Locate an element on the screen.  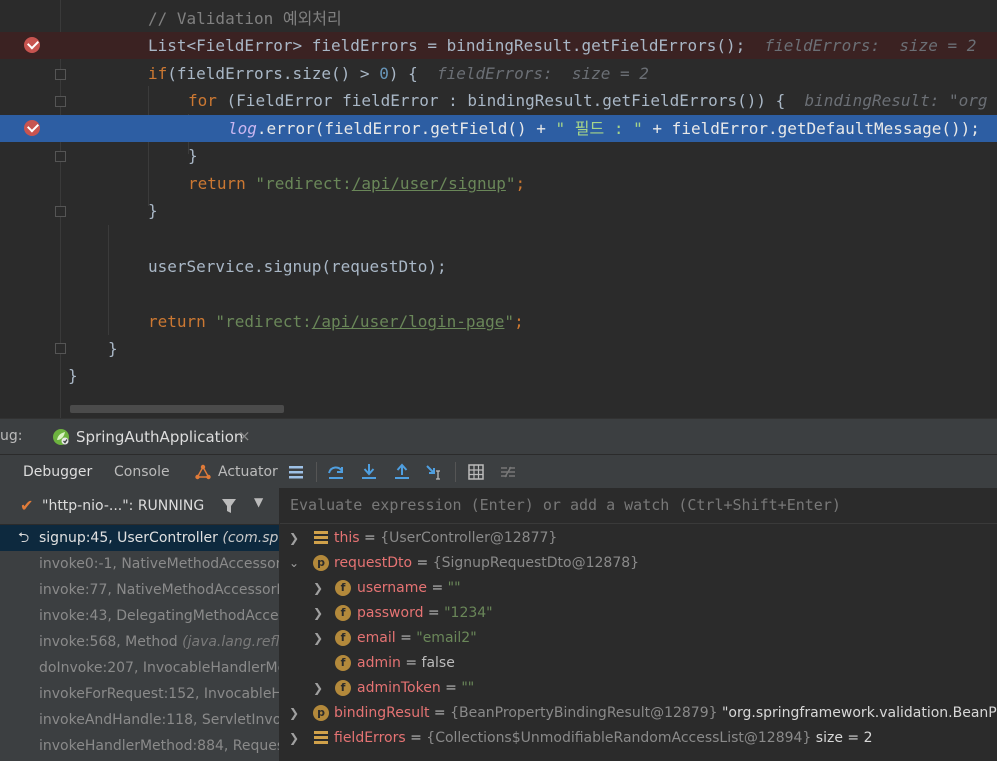
close-icon: × is located at coordinates (244, 436).